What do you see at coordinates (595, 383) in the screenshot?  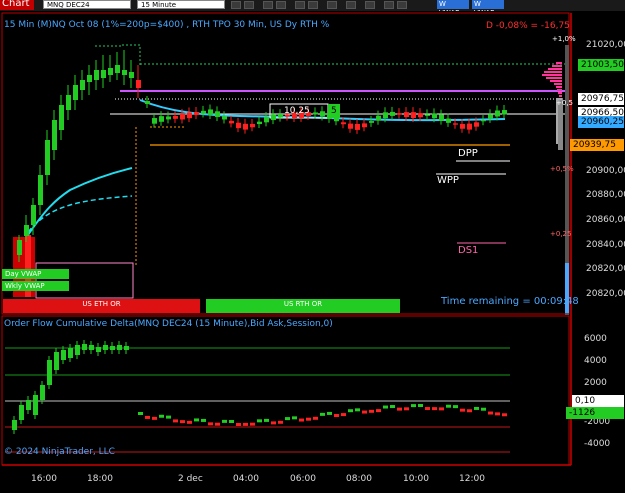 I see `delta-tick: 2000` at bounding box center [595, 383].